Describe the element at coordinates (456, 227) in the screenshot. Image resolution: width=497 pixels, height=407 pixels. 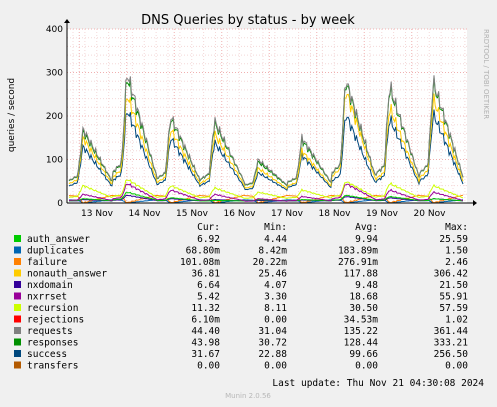
I see `legend-col-max: Max:` at that location.